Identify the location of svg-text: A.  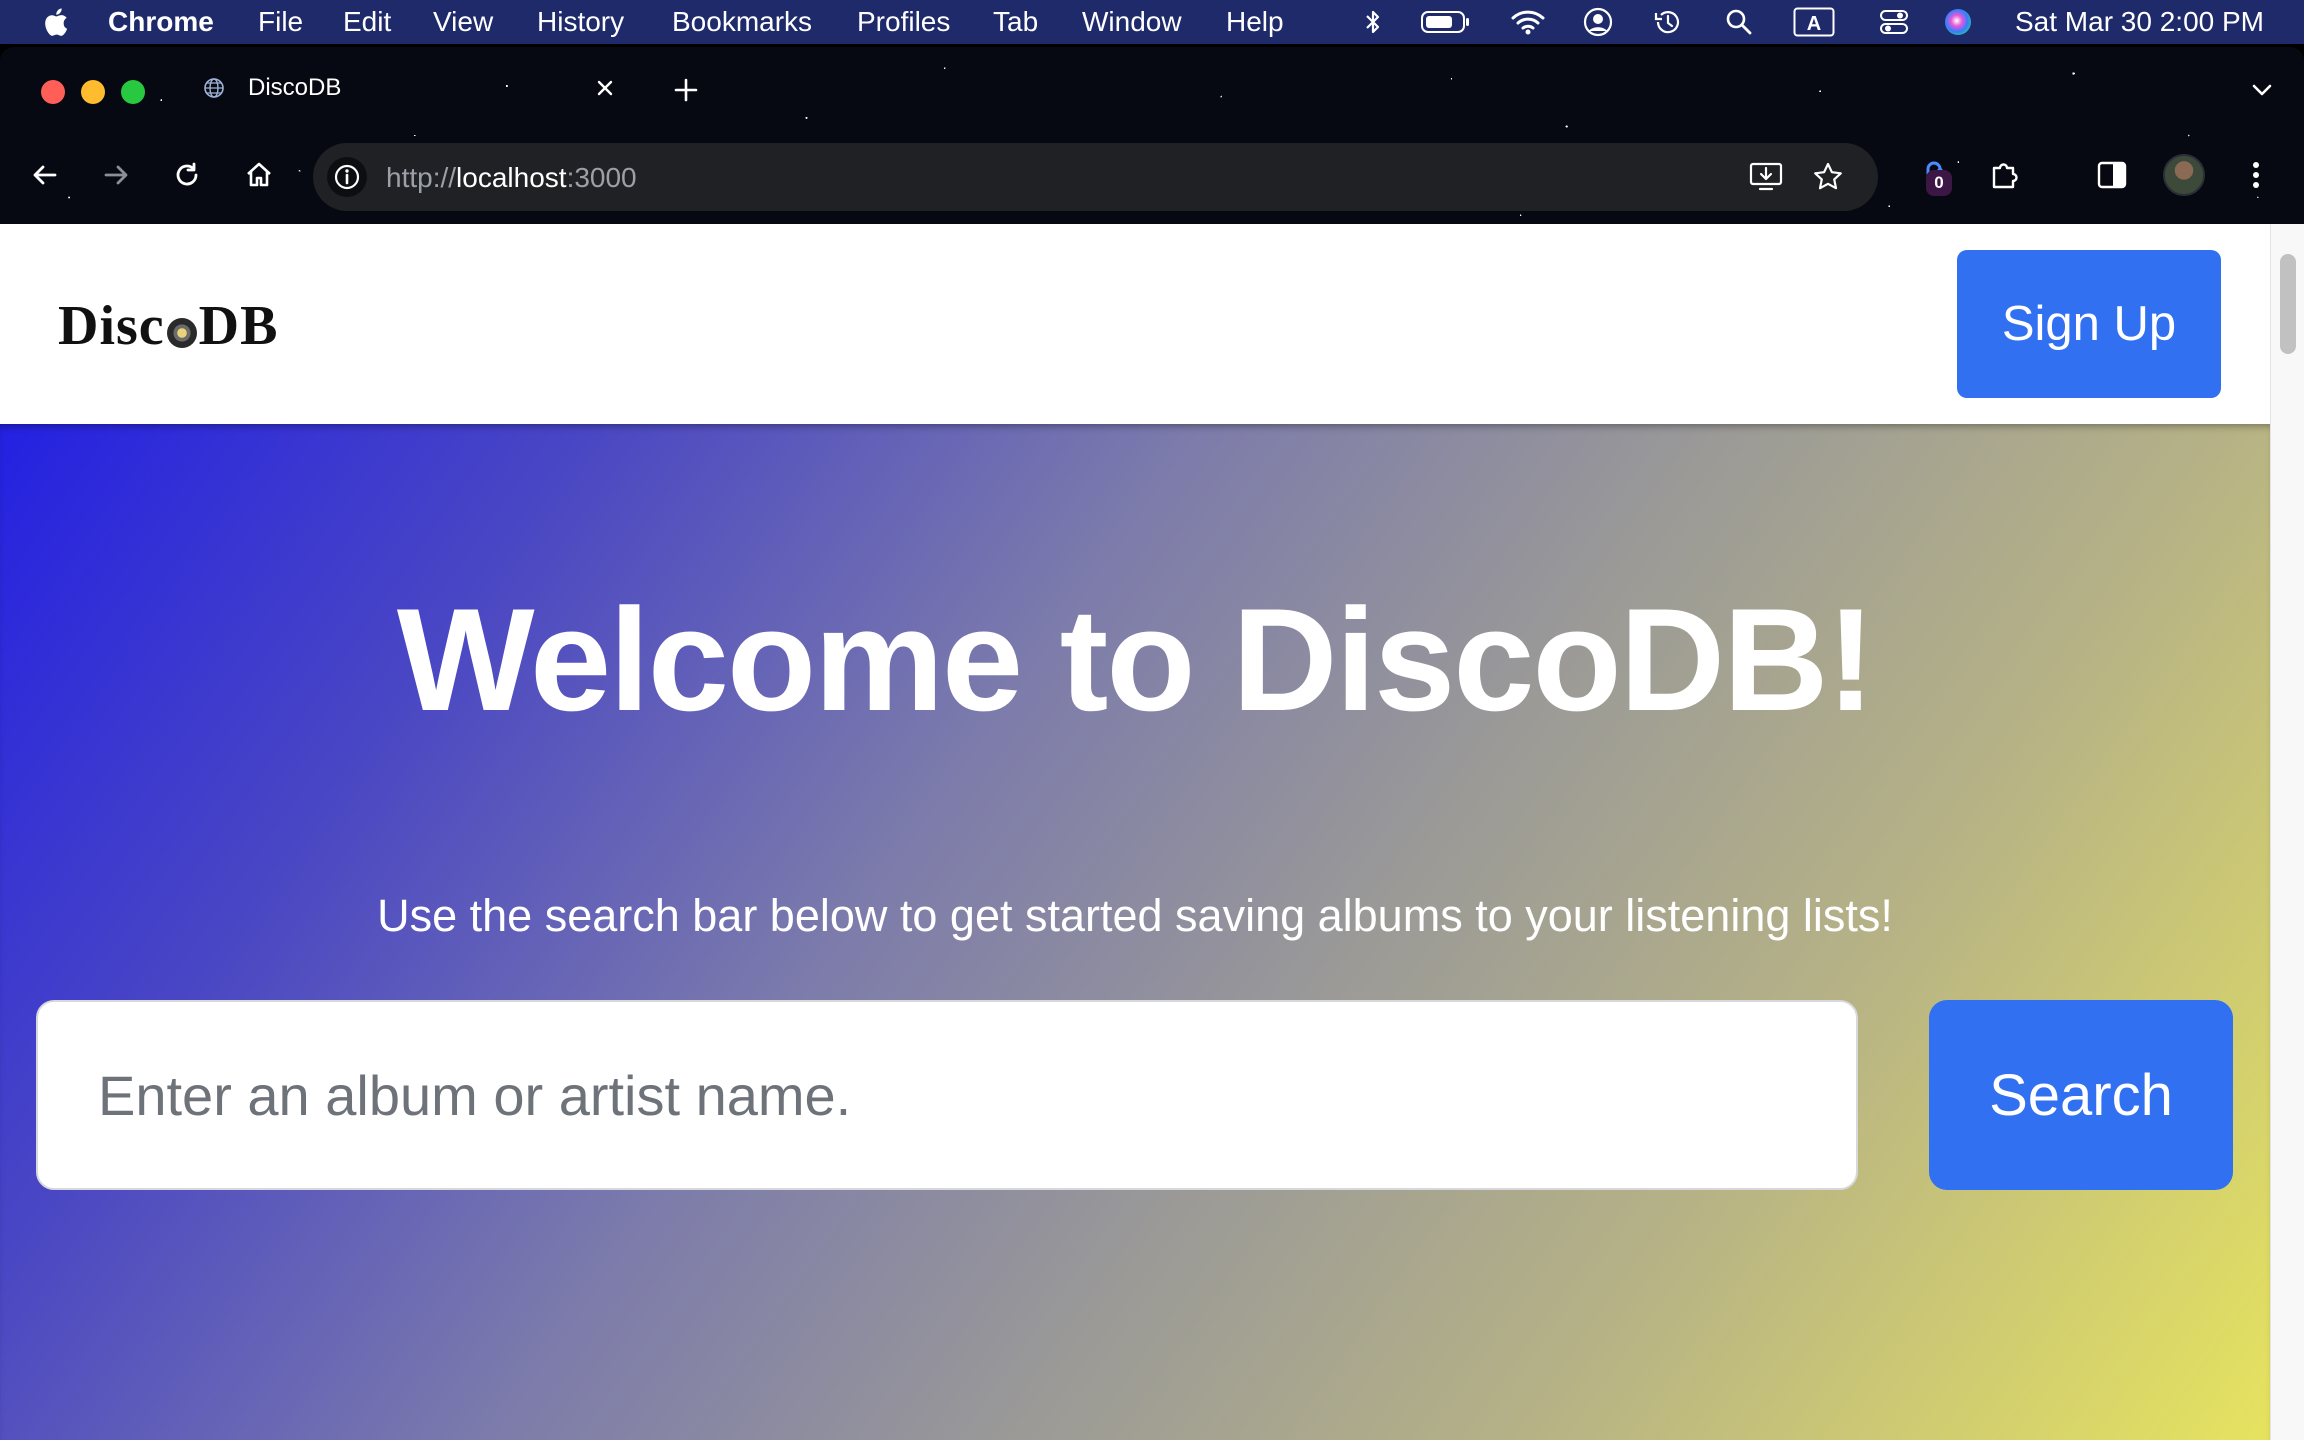
(1814, 24).